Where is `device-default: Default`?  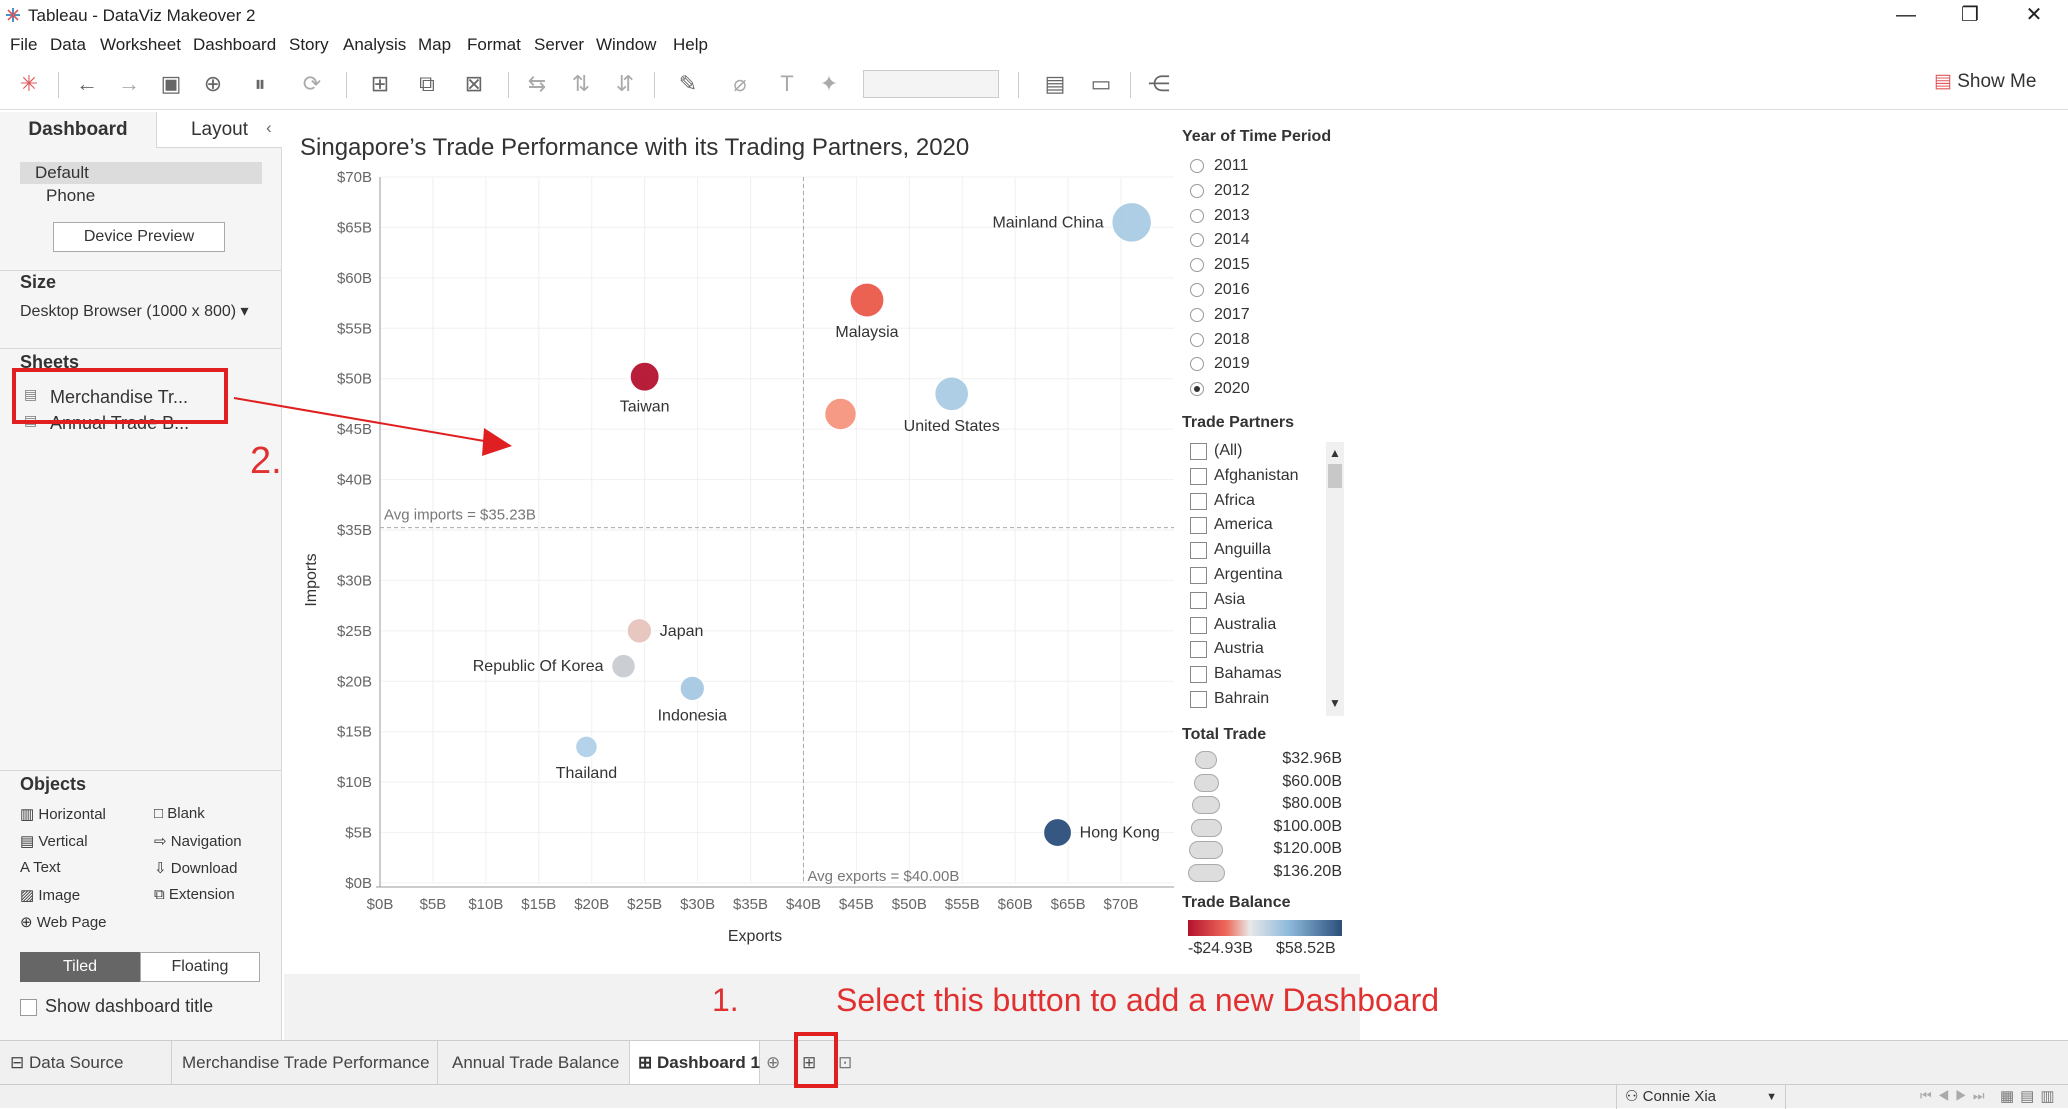
device-default: Default is located at coordinates (62, 173).